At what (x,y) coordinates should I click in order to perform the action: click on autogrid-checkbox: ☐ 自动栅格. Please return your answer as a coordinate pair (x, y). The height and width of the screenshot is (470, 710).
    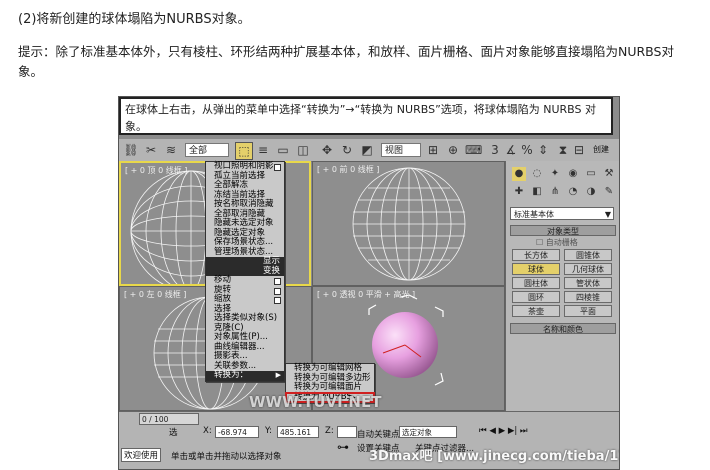
    Looking at the image, I should click on (557, 242).